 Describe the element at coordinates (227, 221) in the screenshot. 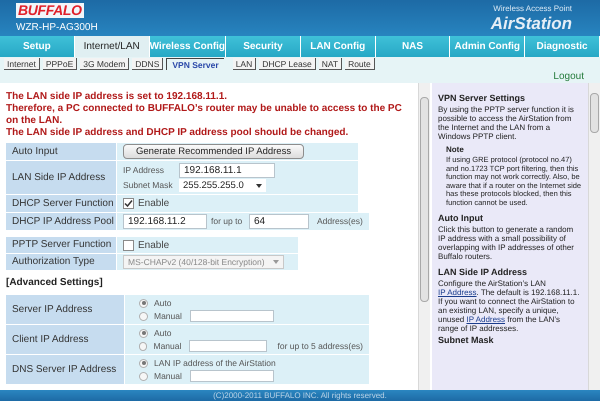

I see `field-label: for up to` at that location.